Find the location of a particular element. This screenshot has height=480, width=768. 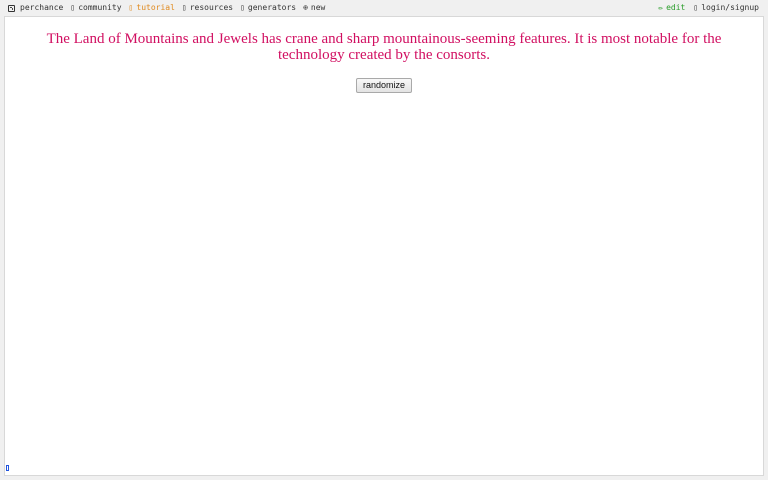

nav-item-community: ▯ community is located at coordinates (95, 8).